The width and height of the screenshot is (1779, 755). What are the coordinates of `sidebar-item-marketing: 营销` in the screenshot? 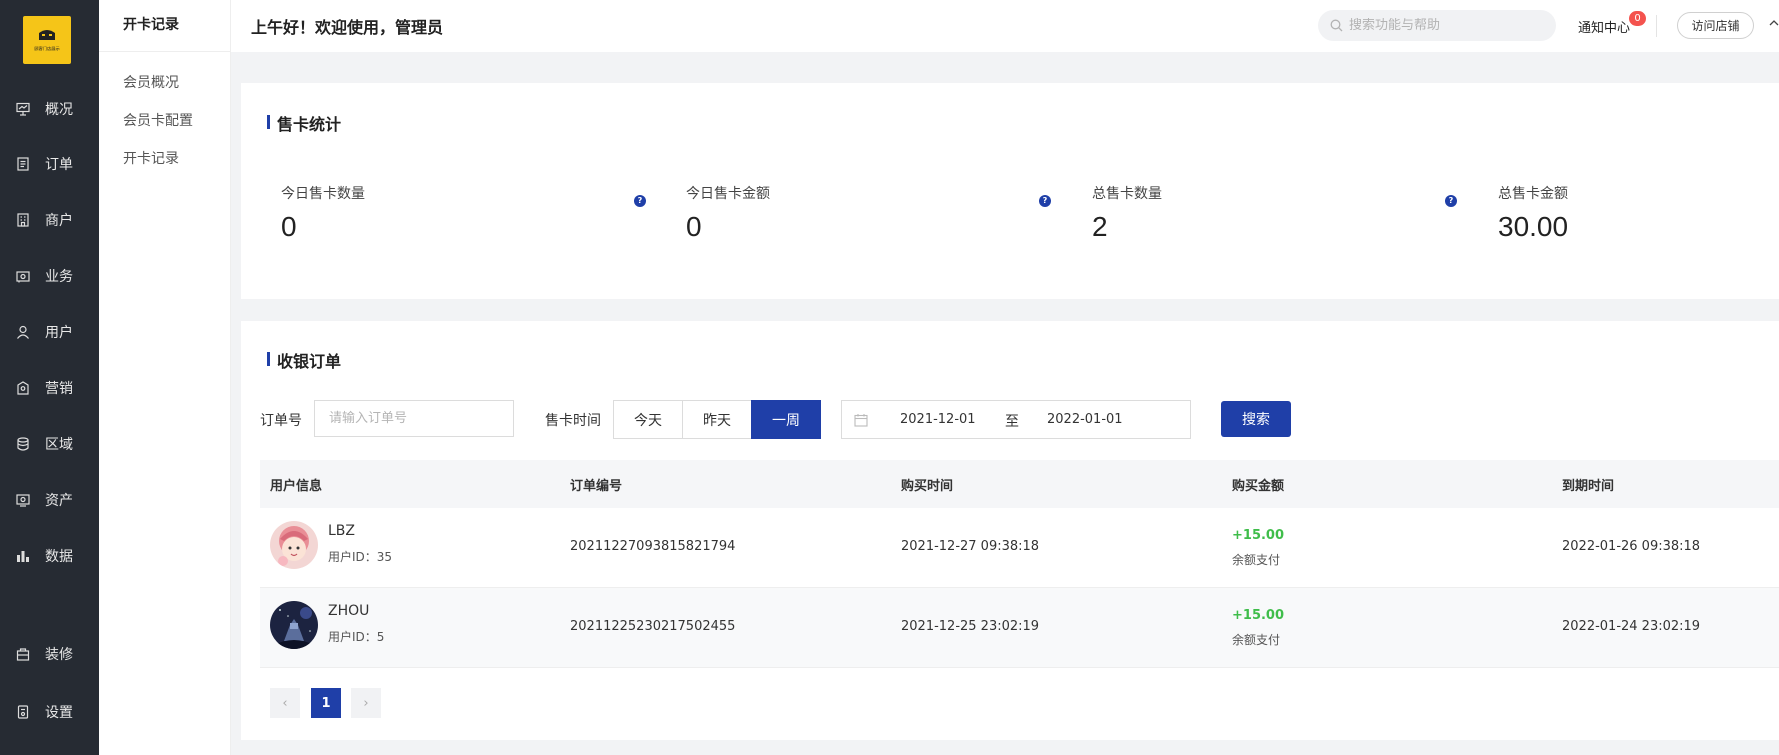 It's located at (49, 388).